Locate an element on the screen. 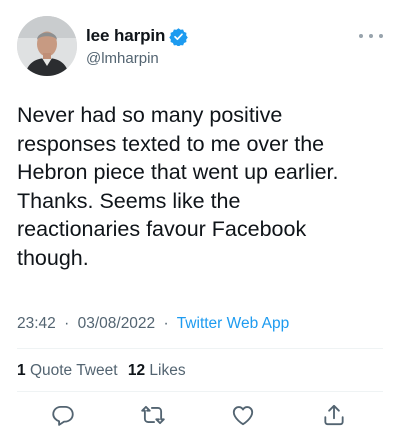 The height and width of the screenshot is (440, 400). heart-icon is located at coordinates (243, 415).